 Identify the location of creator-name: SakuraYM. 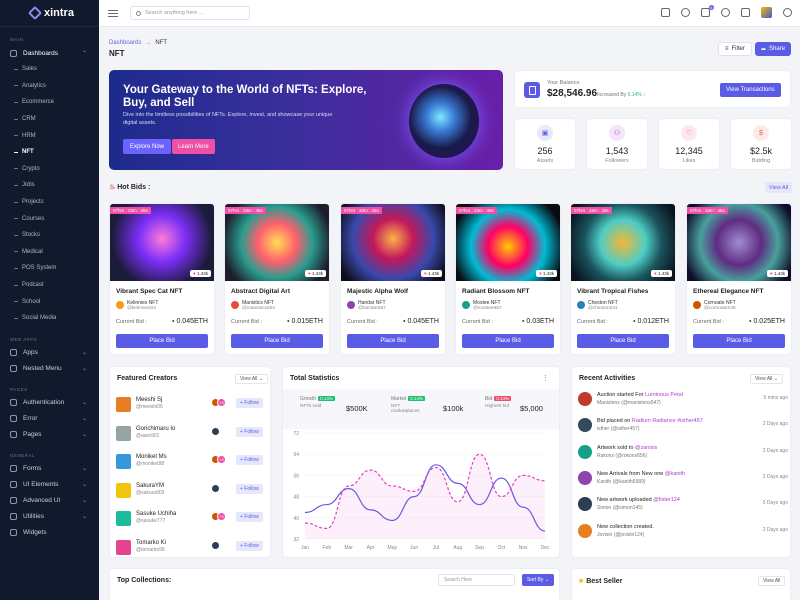
(150, 486).